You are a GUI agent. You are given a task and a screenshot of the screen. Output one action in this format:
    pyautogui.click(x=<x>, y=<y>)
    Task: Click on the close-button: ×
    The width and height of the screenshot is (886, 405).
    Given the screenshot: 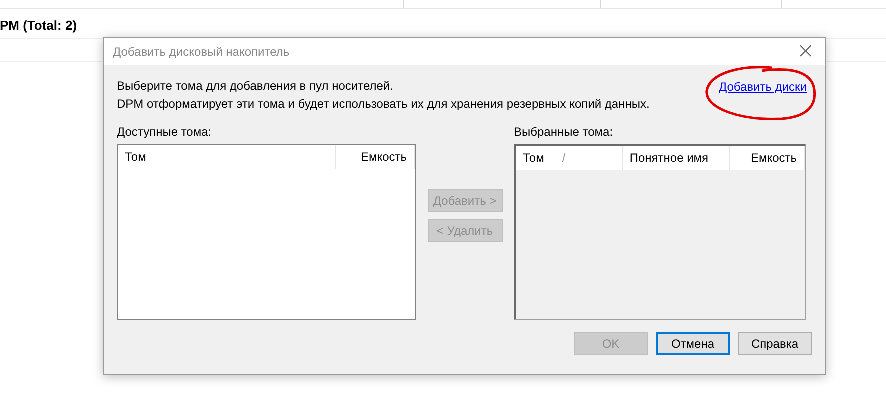 What is the action you would take?
    pyautogui.click(x=805, y=52)
    